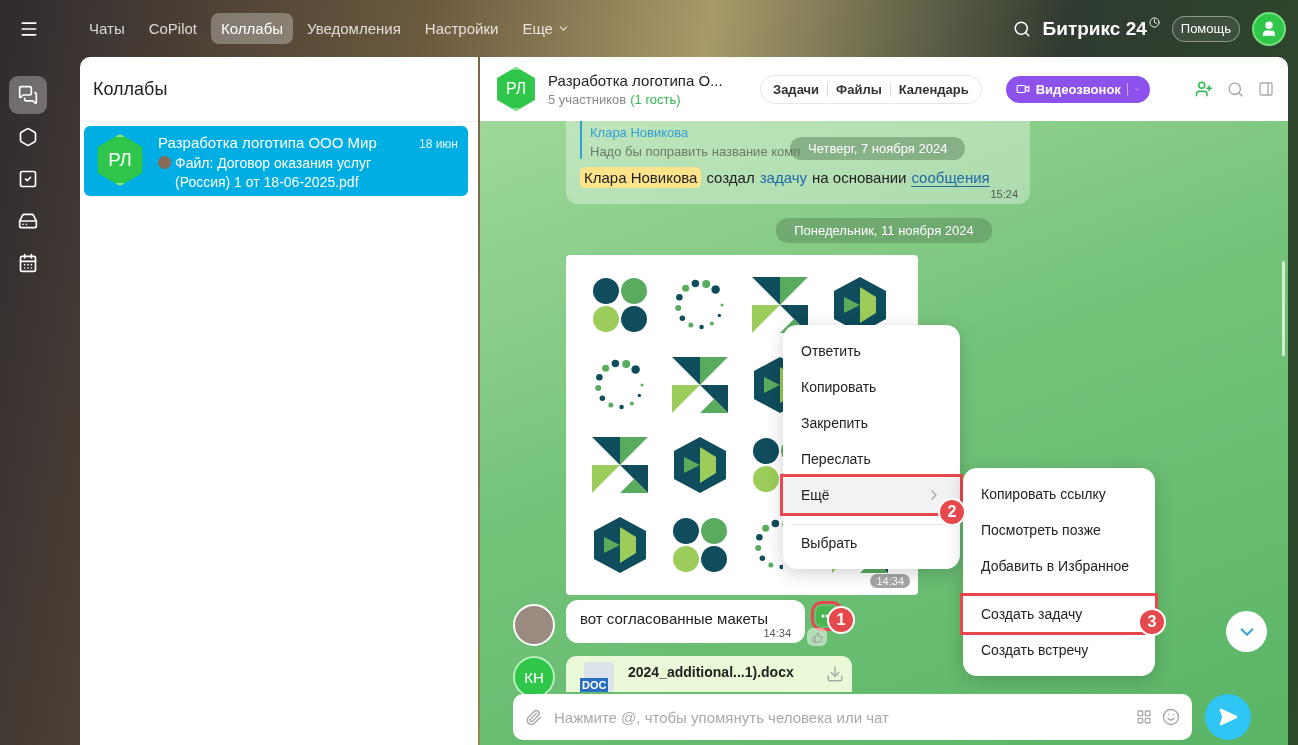 The width and height of the screenshot is (1298, 745). I want to click on message-text: создал, so click(730, 177).